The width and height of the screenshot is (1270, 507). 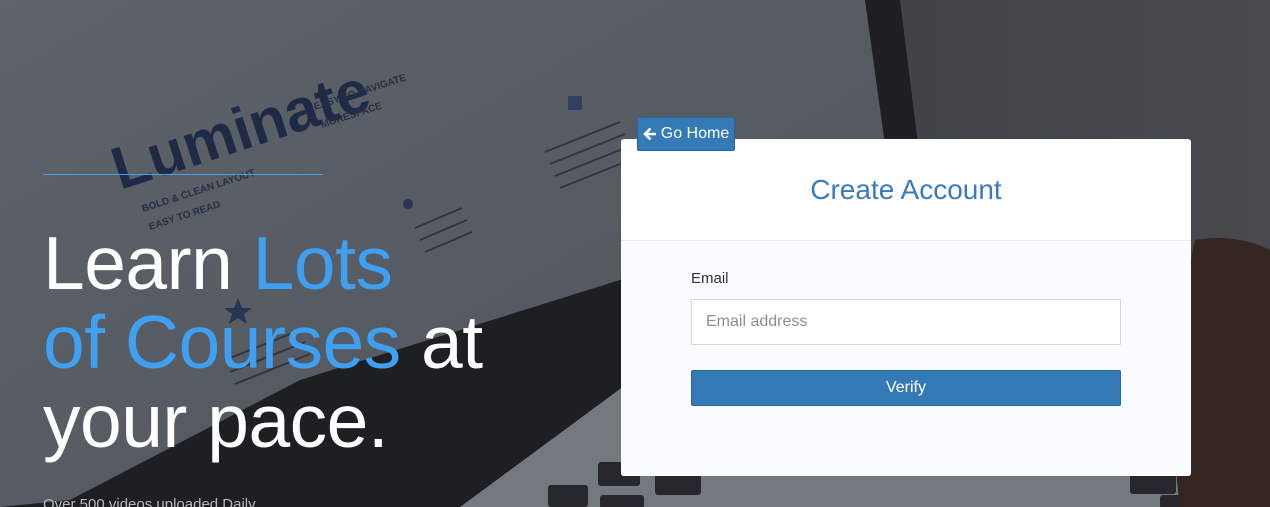 I want to click on go-home-button: Go Home, so click(x=686, y=134).